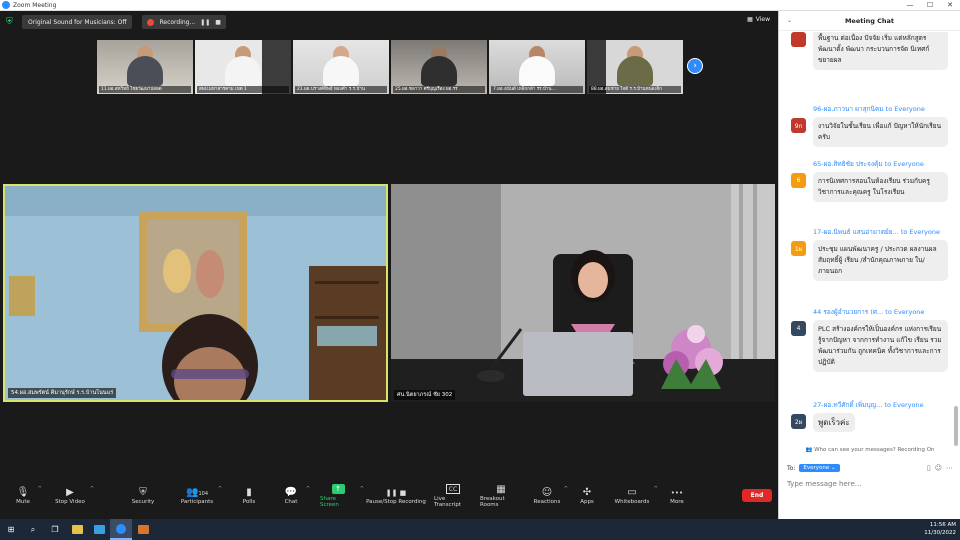  What do you see at coordinates (145, 67) in the screenshot?
I see `participant-thumbnail: 11.ผอ.สหวิทย์ ไชยวัฒนาปสลด` at bounding box center [145, 67].